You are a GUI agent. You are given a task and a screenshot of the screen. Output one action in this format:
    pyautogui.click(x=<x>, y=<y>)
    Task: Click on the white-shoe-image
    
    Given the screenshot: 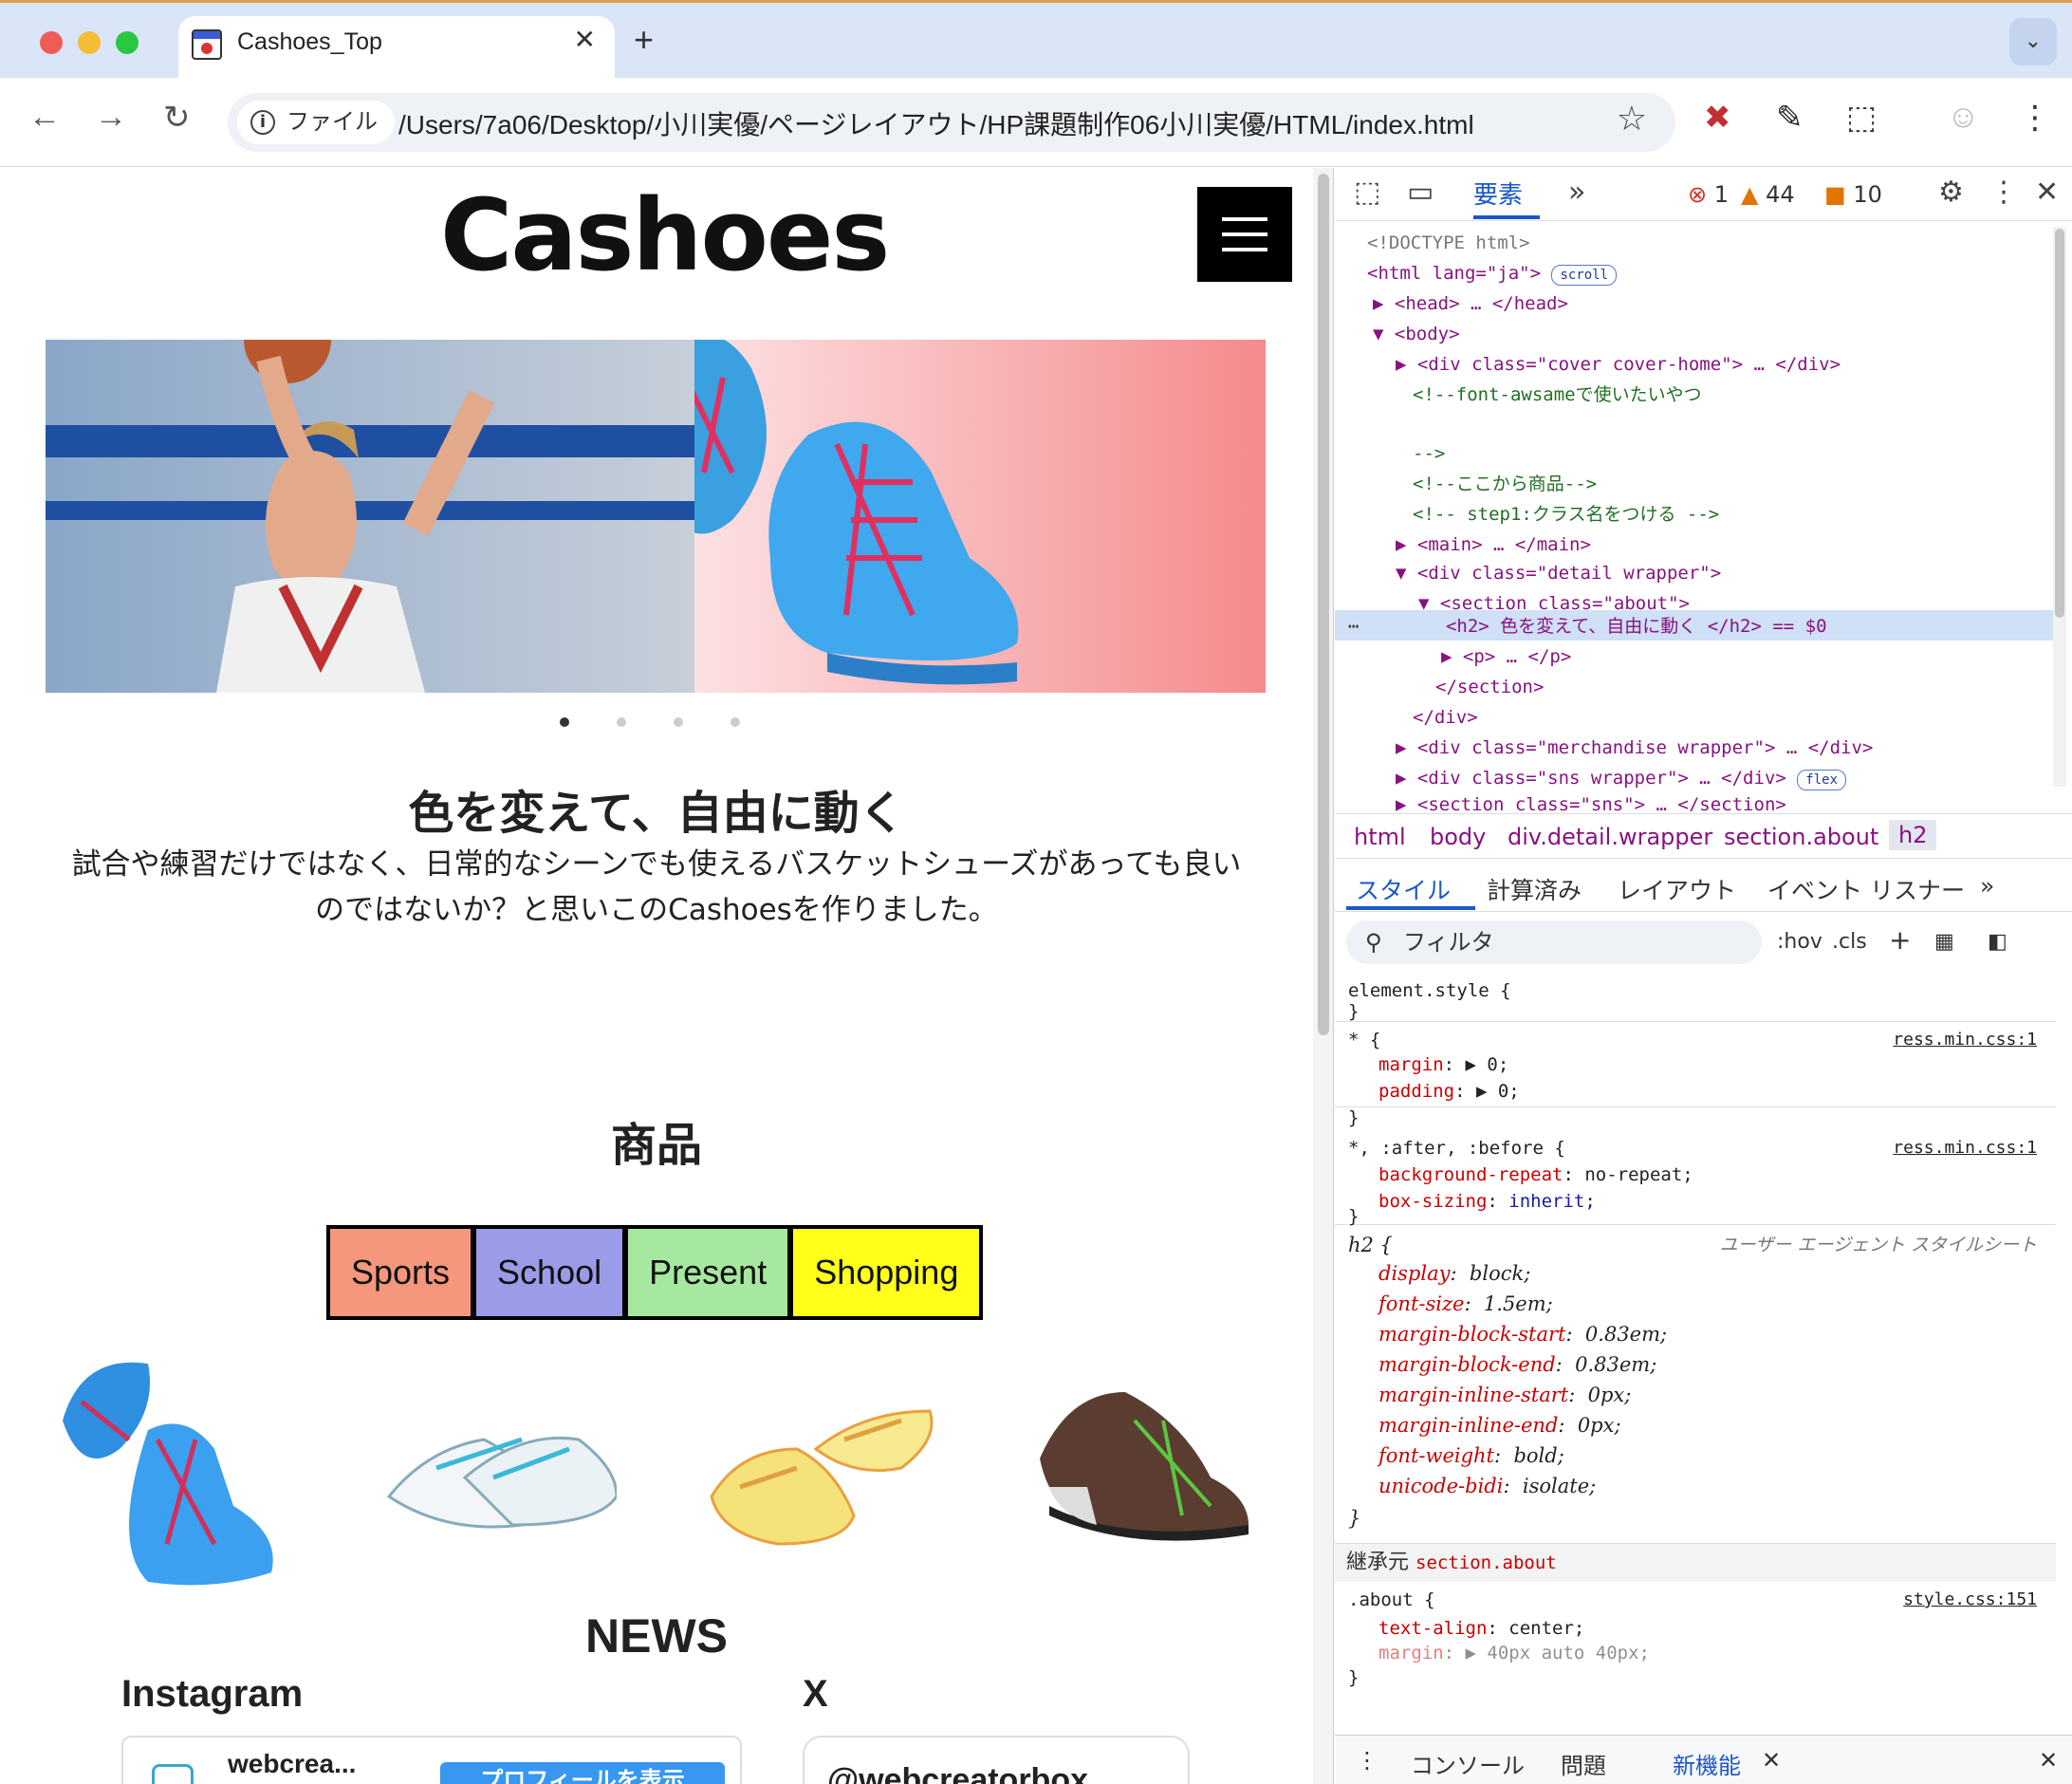 What is the action you would take?
    pyautogui.click(x=499, y=1468)
    